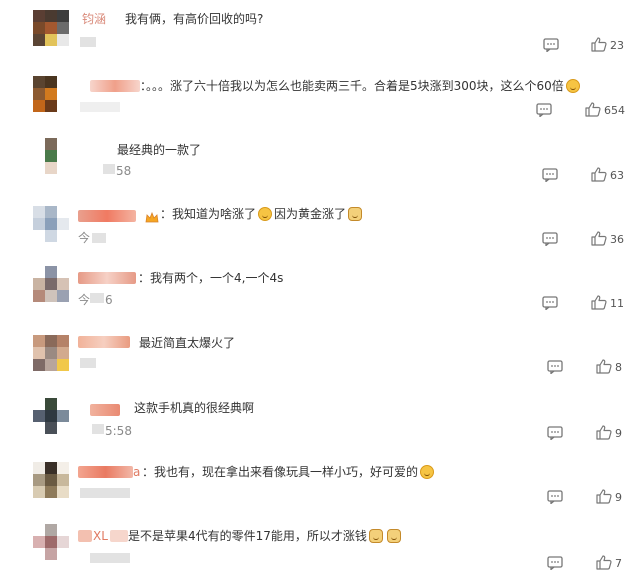 The height and width of the screenshot is (580, 638). What do you see at coordinates (361, 86) in the screenshot?
I see `comment-text: ：。。。涨了六十倍我以为怎么也能卖两三千。合着是5块涨到300块，这么个60倍` at bounding box center [361, 86].